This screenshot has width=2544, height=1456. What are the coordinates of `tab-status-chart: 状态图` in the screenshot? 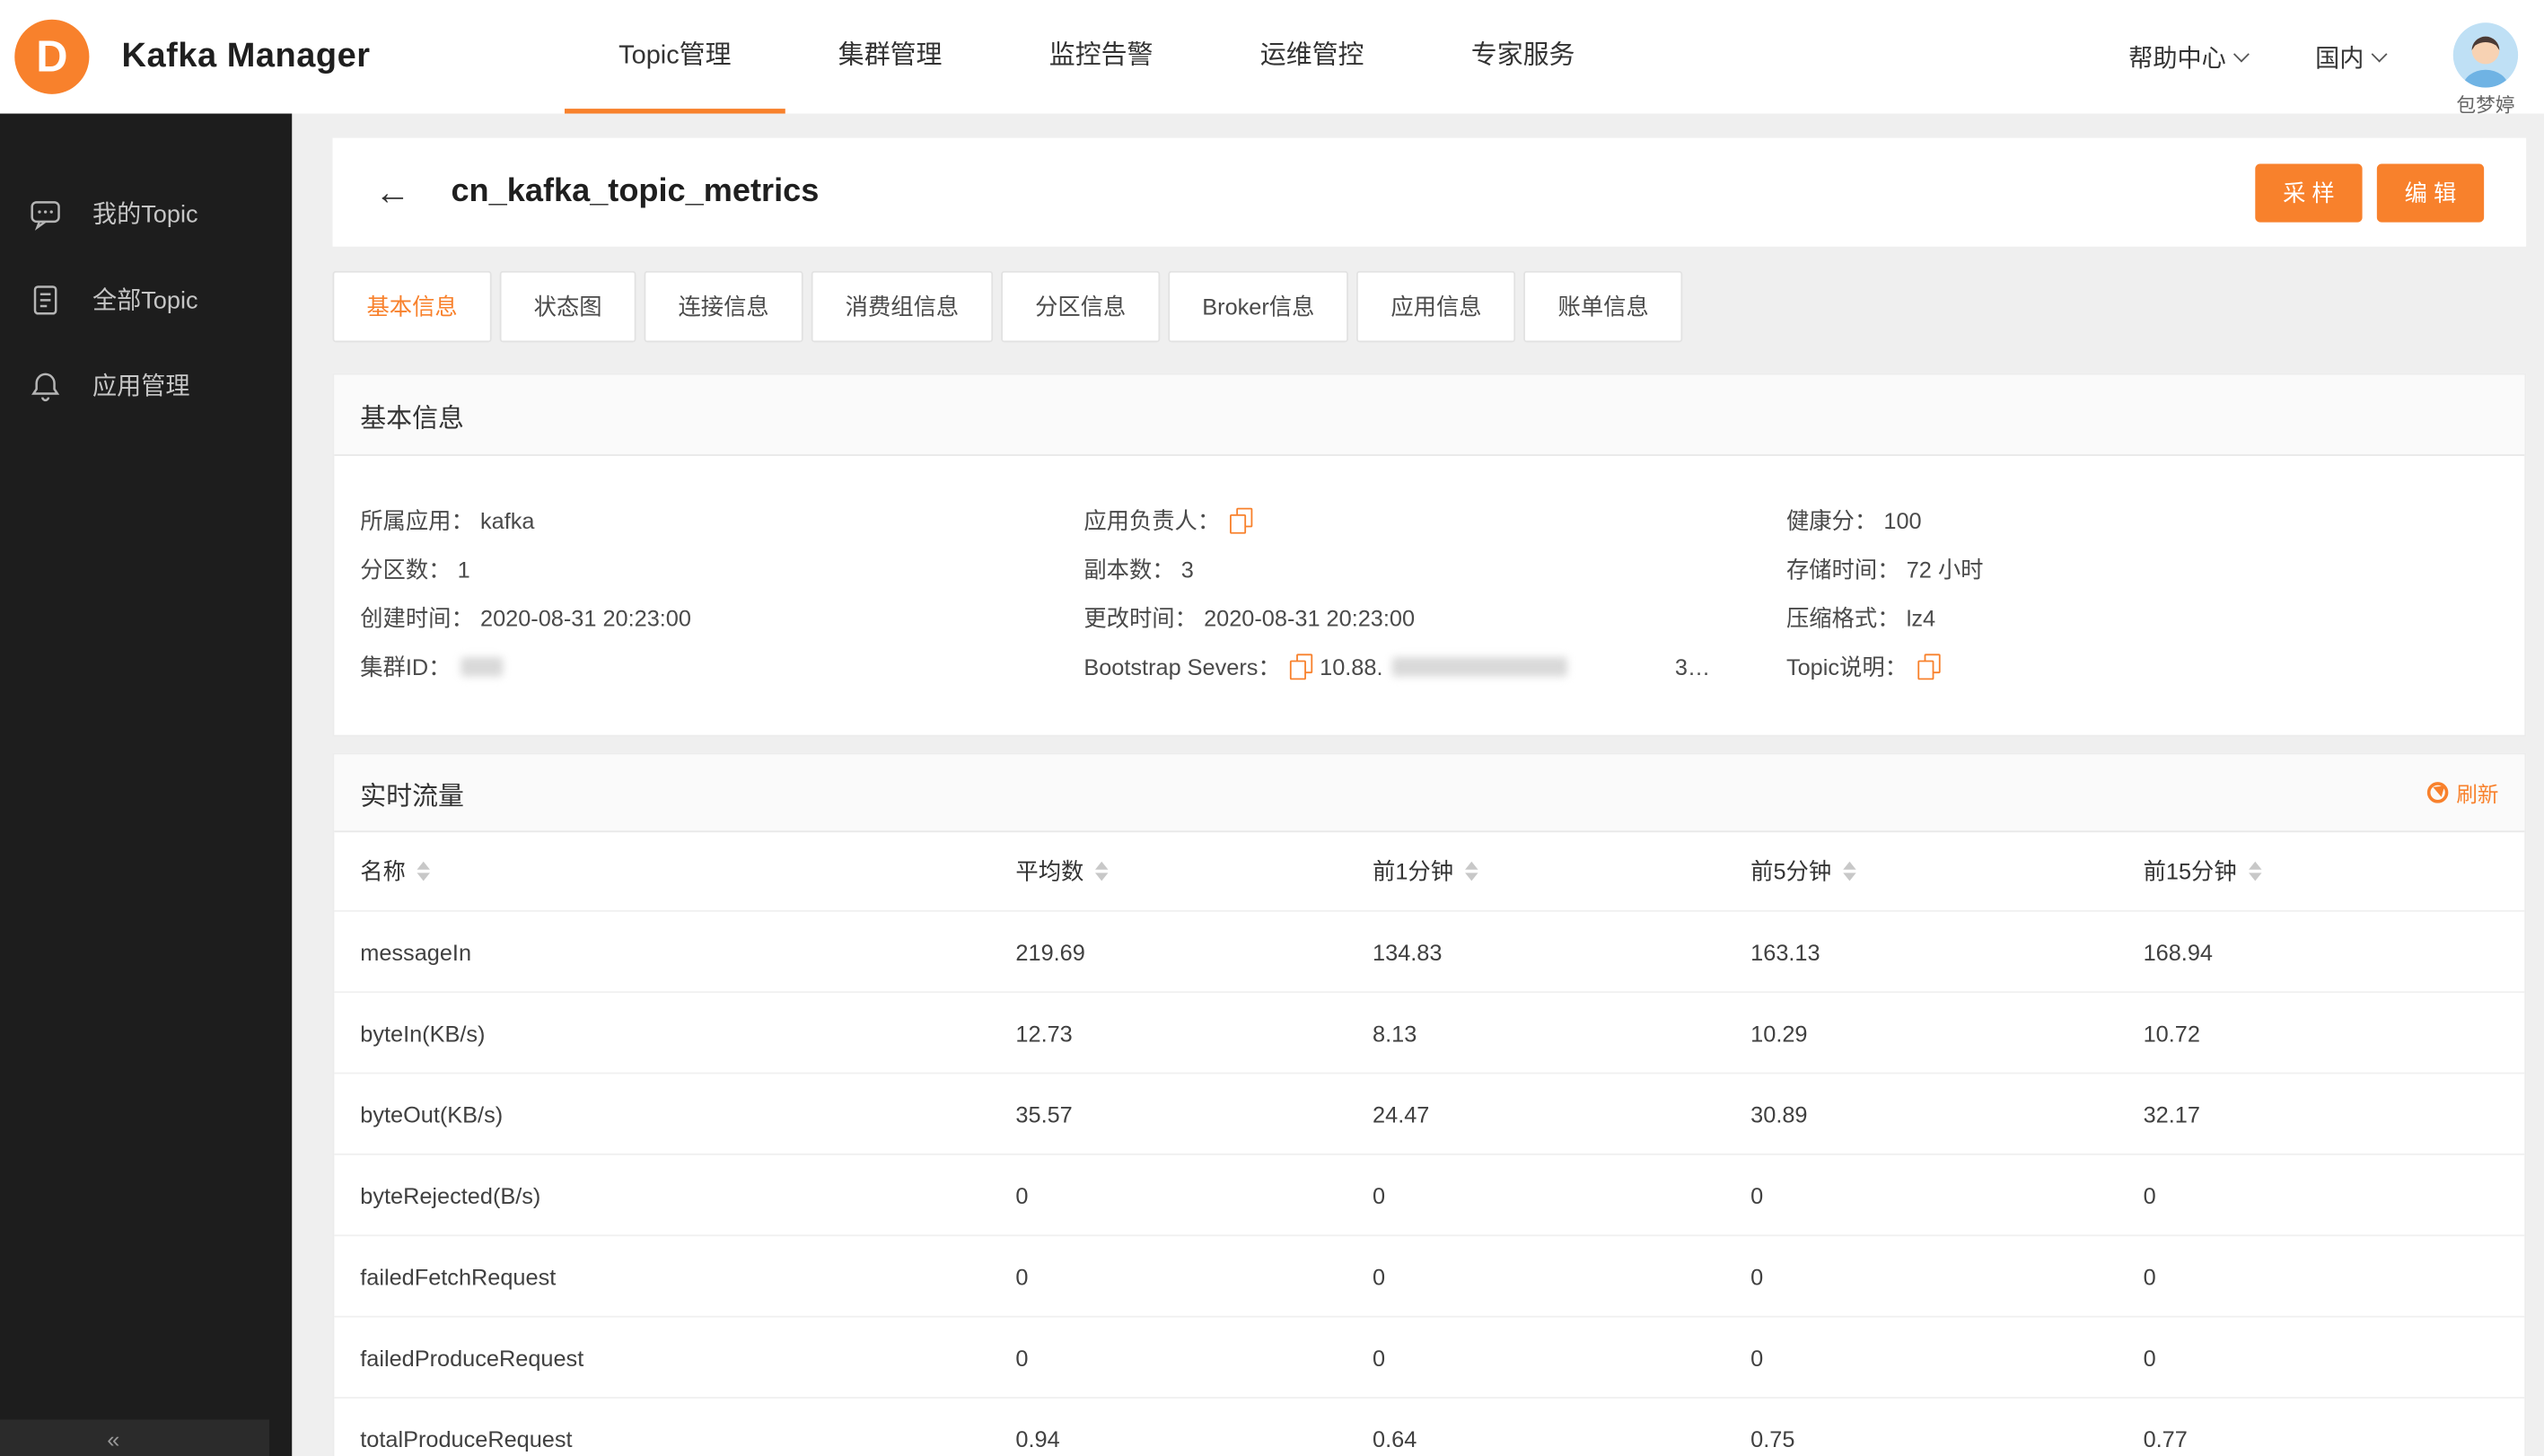 It's located at (567, 306).